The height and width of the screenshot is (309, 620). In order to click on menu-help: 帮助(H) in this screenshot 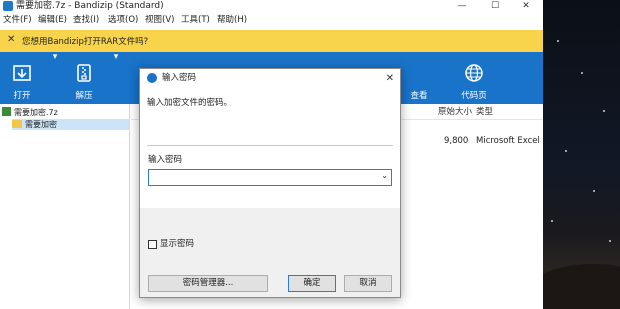, I will do `click(232, 20)`.